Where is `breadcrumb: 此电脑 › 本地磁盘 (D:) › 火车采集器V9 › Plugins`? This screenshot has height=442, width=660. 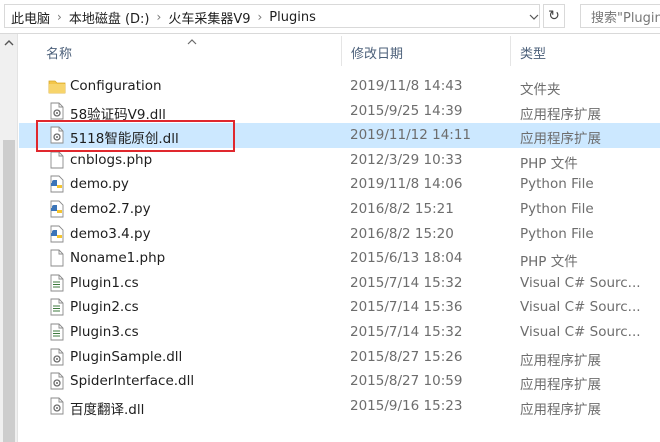
breadcrumb: 此电脑 › 本地磁盘 (D:) › 火车采集器V9 › Plugins is located at coordinates (272, 16).